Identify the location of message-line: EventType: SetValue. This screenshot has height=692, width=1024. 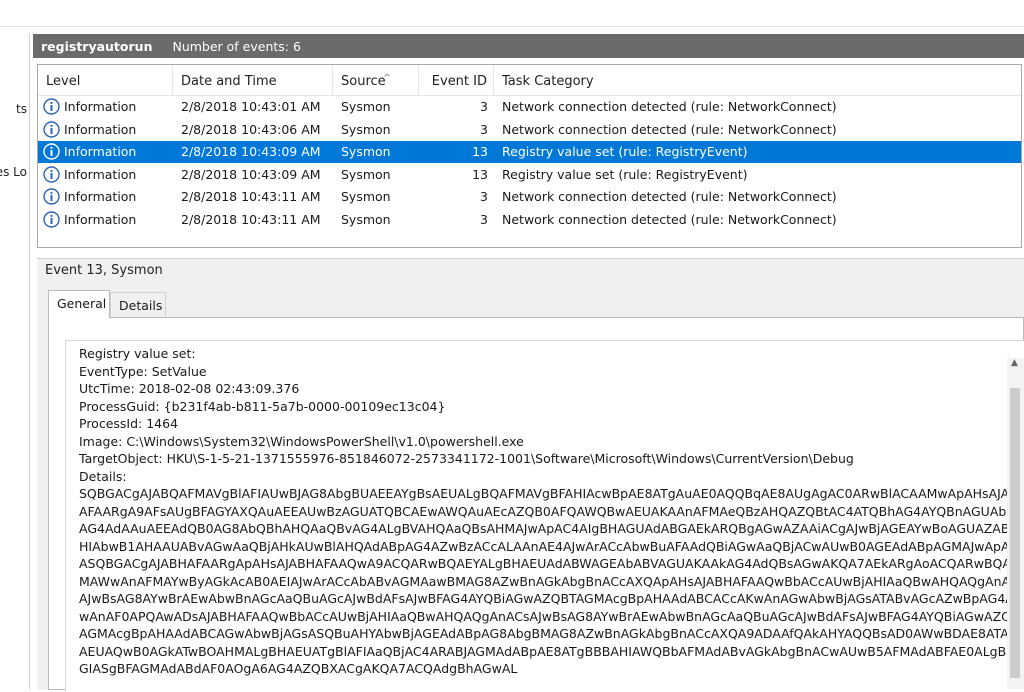
(143, 371).